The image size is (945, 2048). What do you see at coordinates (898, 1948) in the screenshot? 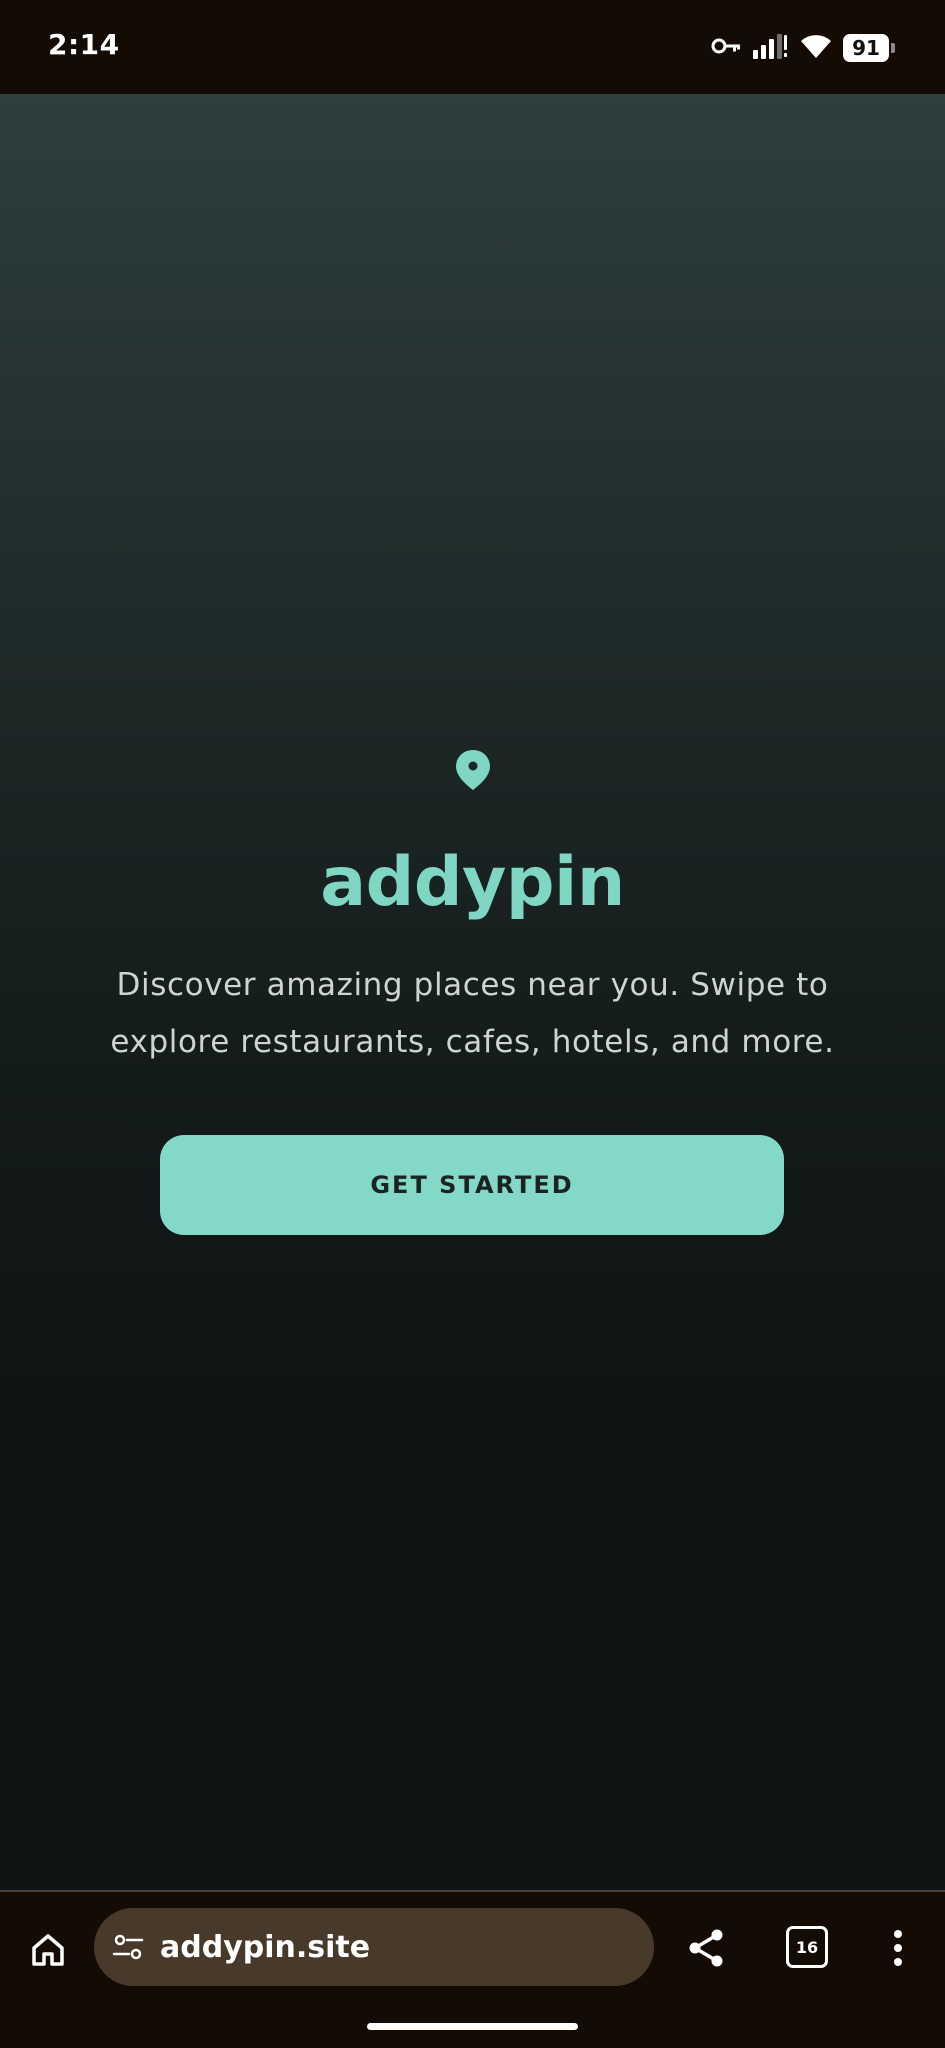
I see `more-icon` at bounding box center [898, 1948].